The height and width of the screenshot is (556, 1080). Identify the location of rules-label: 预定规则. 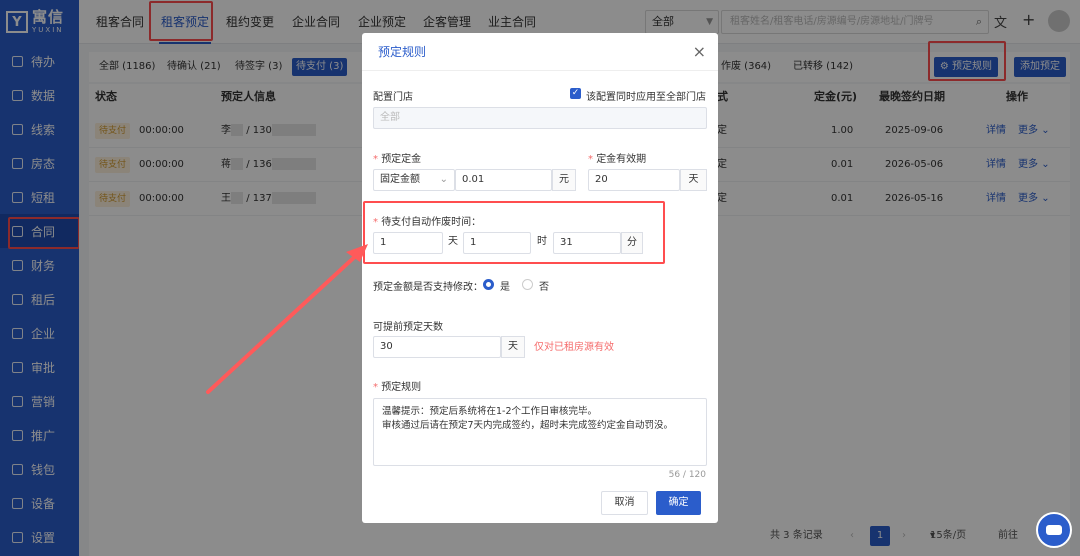
(401, 387).